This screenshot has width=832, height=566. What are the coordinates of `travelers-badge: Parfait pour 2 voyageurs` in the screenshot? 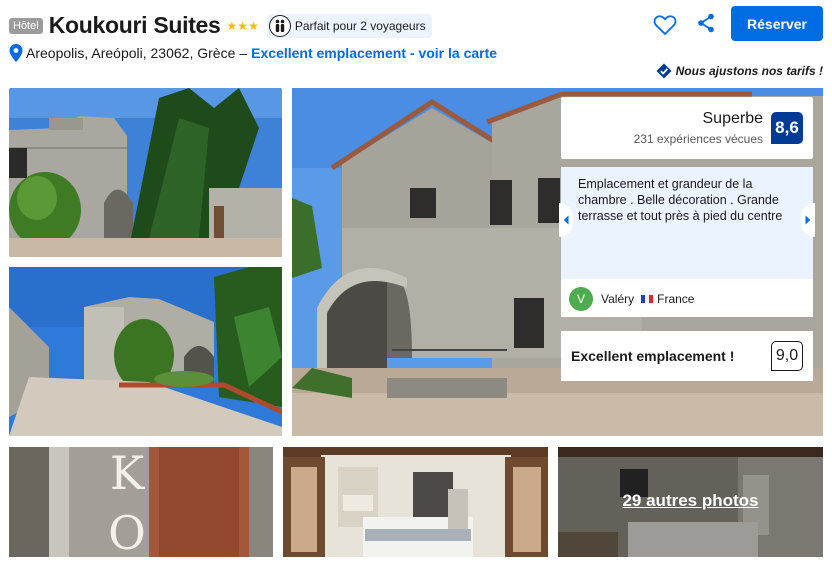 It's located at (349, 25).